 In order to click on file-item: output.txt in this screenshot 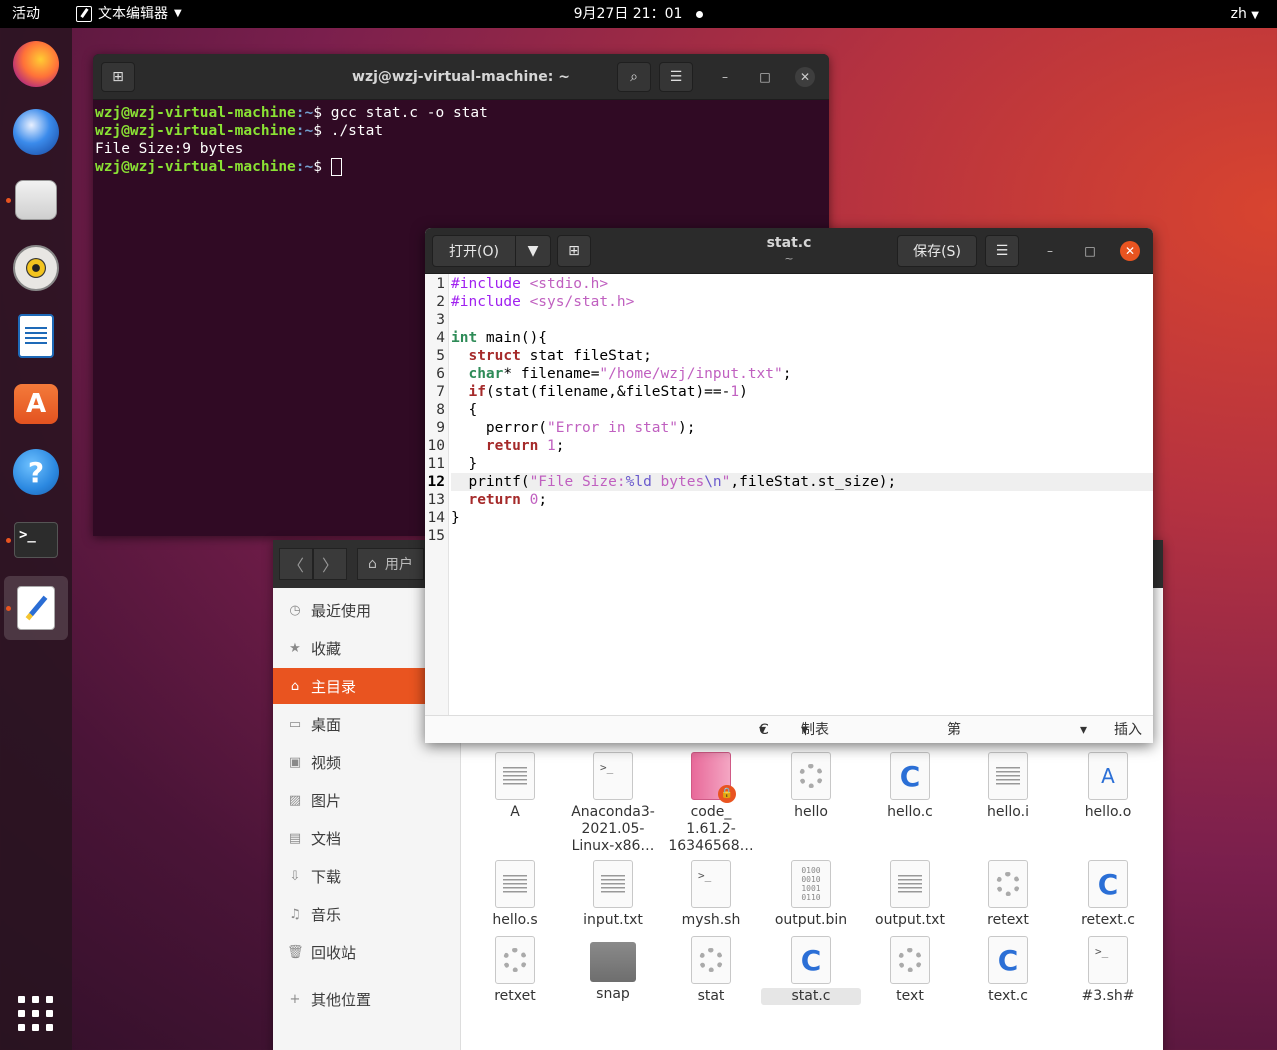, I will do `click(910, 894)`.